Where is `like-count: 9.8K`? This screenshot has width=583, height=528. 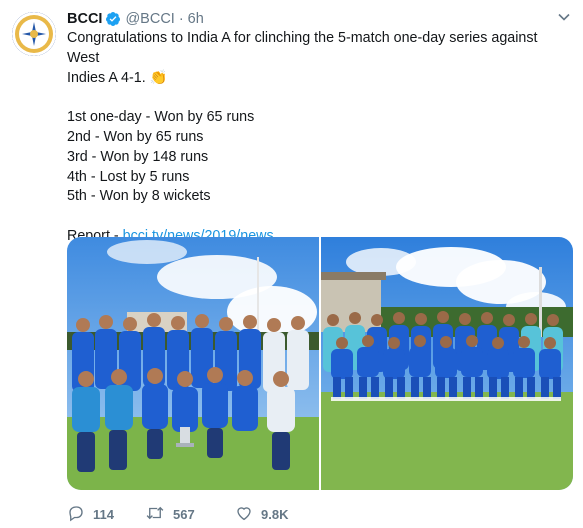 like-count: 9.8K is located at coordinates (275, 514).